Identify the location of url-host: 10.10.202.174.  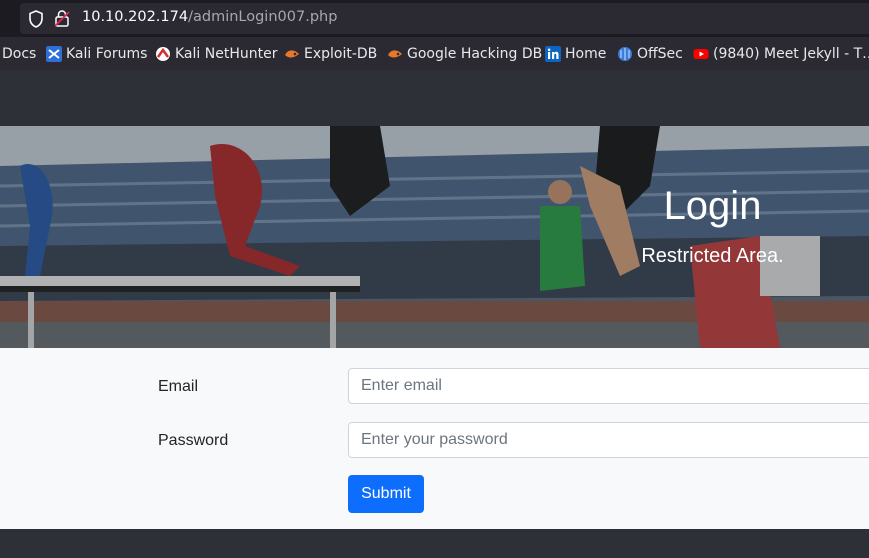
(135, 17).